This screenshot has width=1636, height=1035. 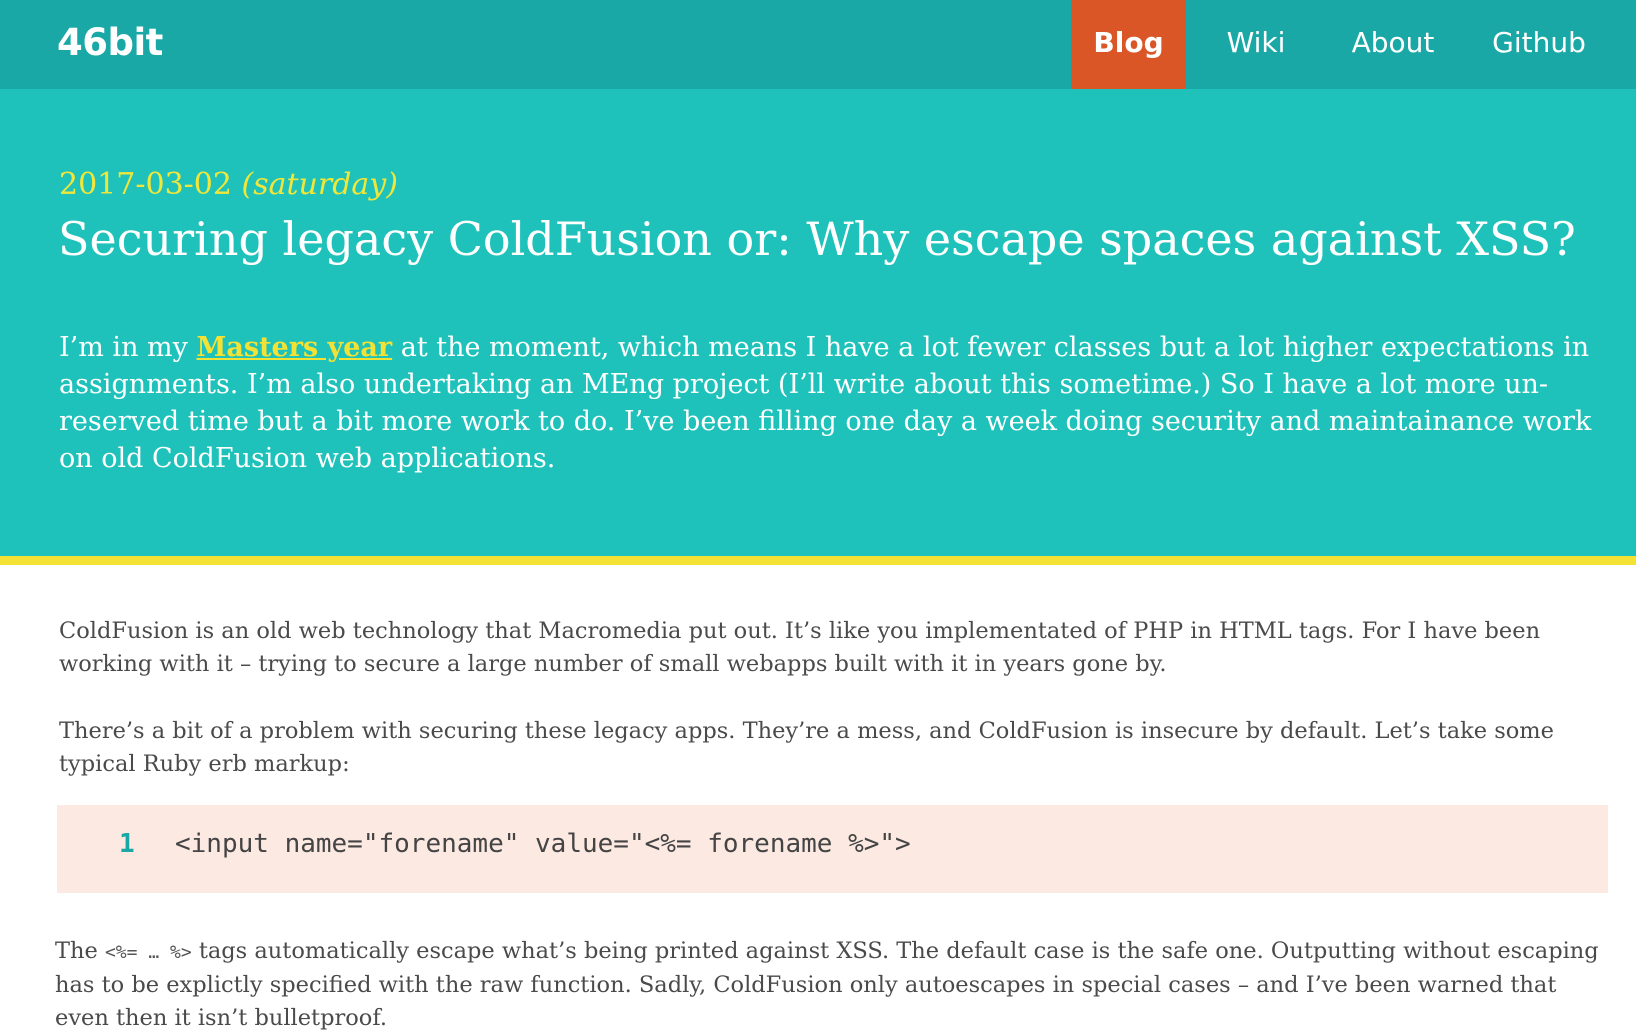 I want to click on intro-prefix: I’m in my, so click(x=128, y=347).